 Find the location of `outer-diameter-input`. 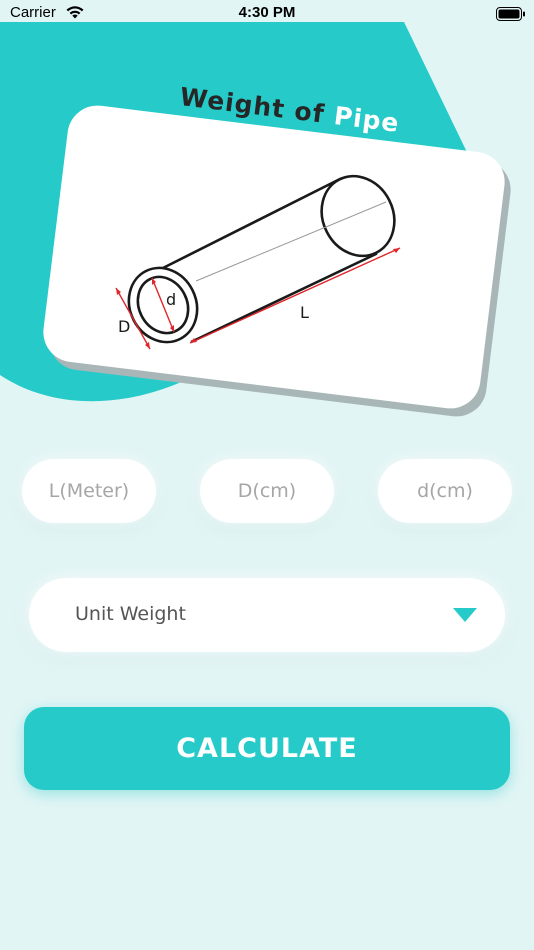

outer-diameter-input is located at coordinates (267, 491).